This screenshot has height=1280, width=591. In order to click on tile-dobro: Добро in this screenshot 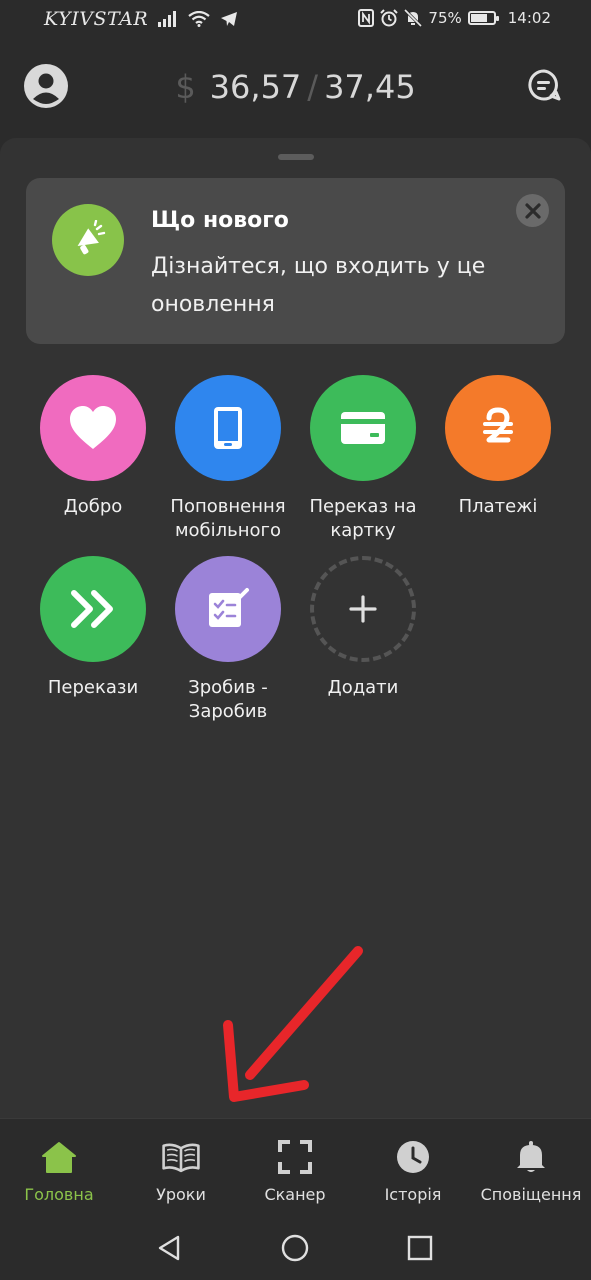, I will do `click(93, 447)`.